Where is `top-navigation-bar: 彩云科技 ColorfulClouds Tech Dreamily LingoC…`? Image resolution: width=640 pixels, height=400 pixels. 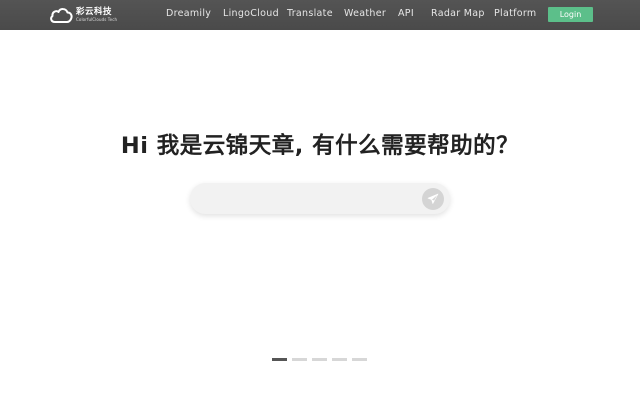
top-navigation-bar: 彩云科技 ColorfulClouds Tech Dreamily LingoC… is located at coordinates (320, 15).